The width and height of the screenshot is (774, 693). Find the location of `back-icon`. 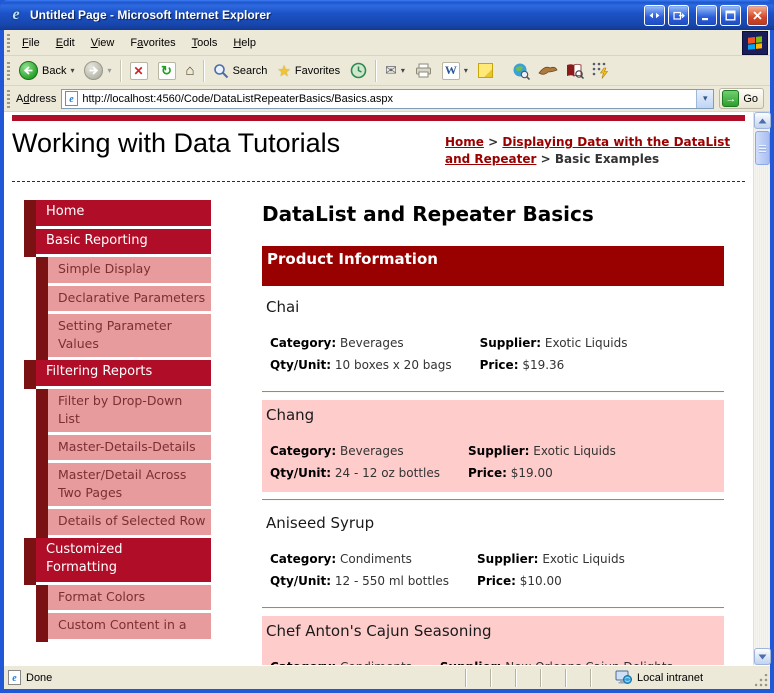

back-icon is located at coordinates (28, 70).